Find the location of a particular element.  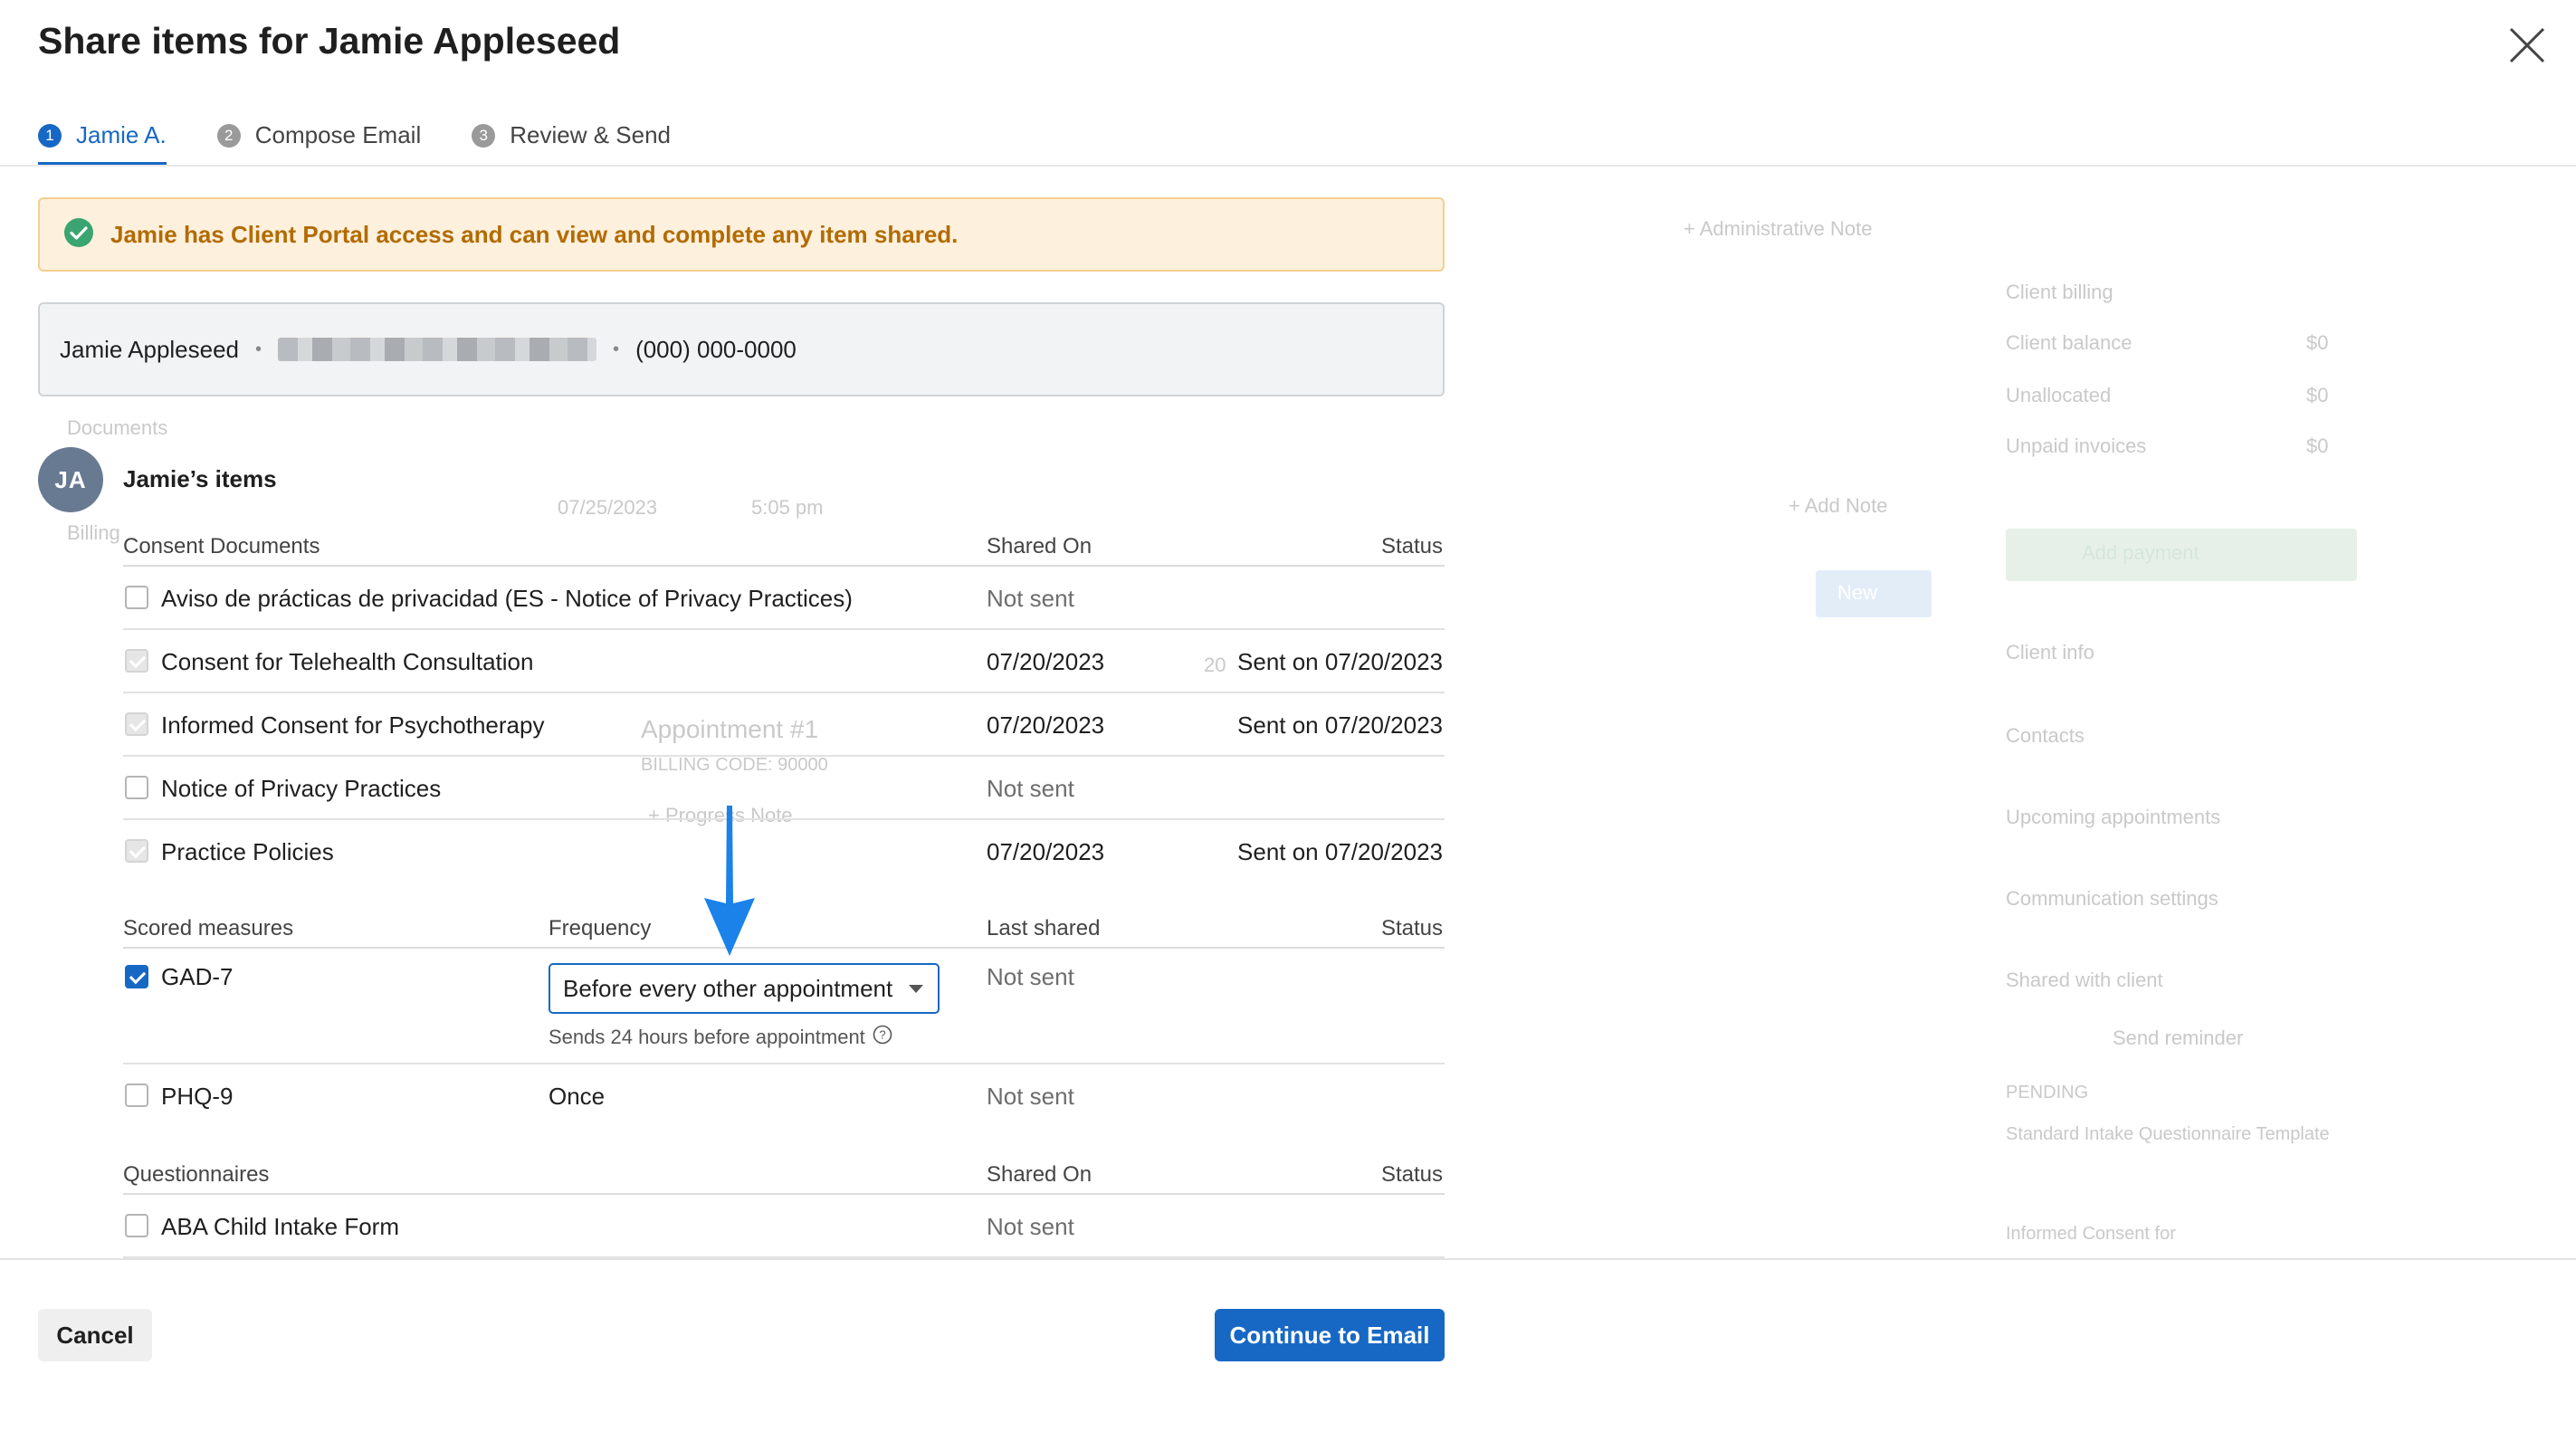

header-name: Scored measures is located at coordinates (208, 928).